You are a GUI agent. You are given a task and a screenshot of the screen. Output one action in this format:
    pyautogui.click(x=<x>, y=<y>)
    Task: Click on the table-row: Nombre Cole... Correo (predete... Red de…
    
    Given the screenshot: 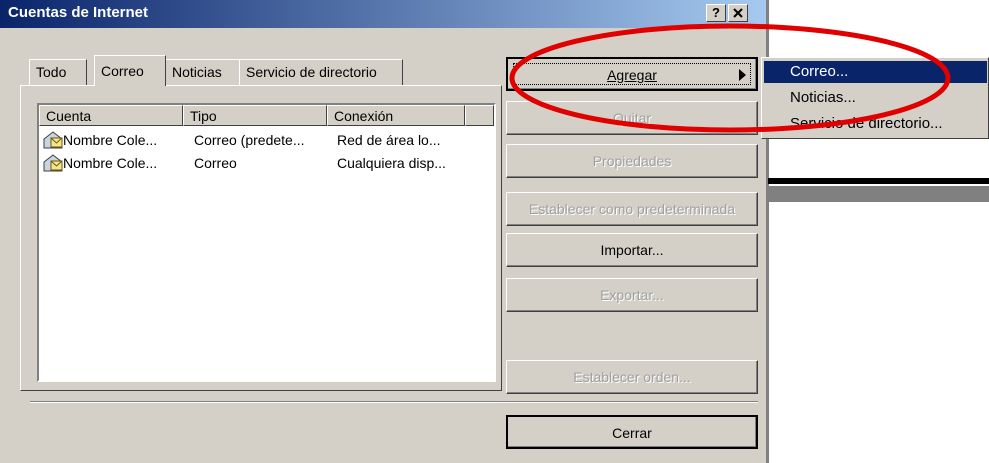 What is the action you would take?
    pyautogui.click(x=263, y=141)
    